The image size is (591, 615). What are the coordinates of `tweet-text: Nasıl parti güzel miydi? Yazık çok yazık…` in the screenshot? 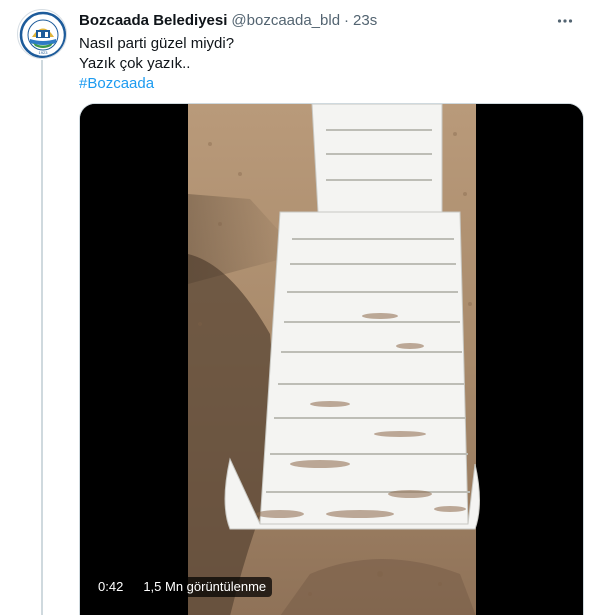 It's located at (329, 64).